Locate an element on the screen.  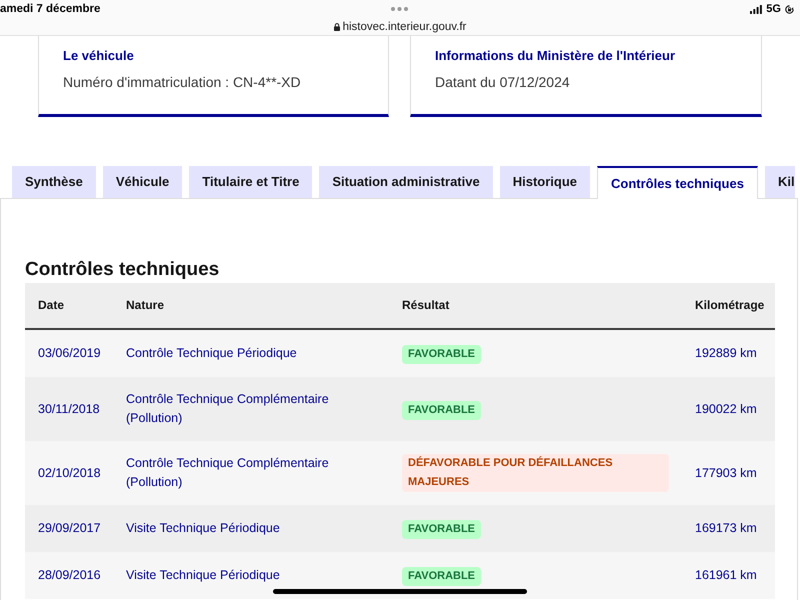
tab: Titulaire et Titre is located at coordinates (250, 182).